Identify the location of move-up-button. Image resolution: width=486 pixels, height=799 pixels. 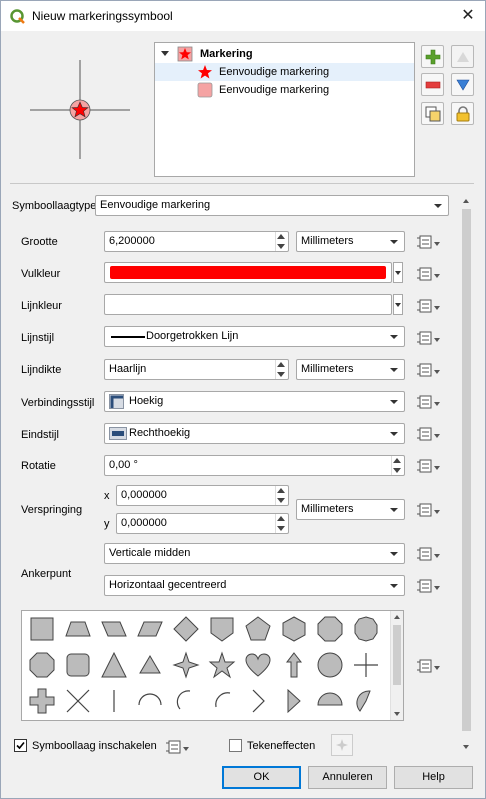
(462, 56).